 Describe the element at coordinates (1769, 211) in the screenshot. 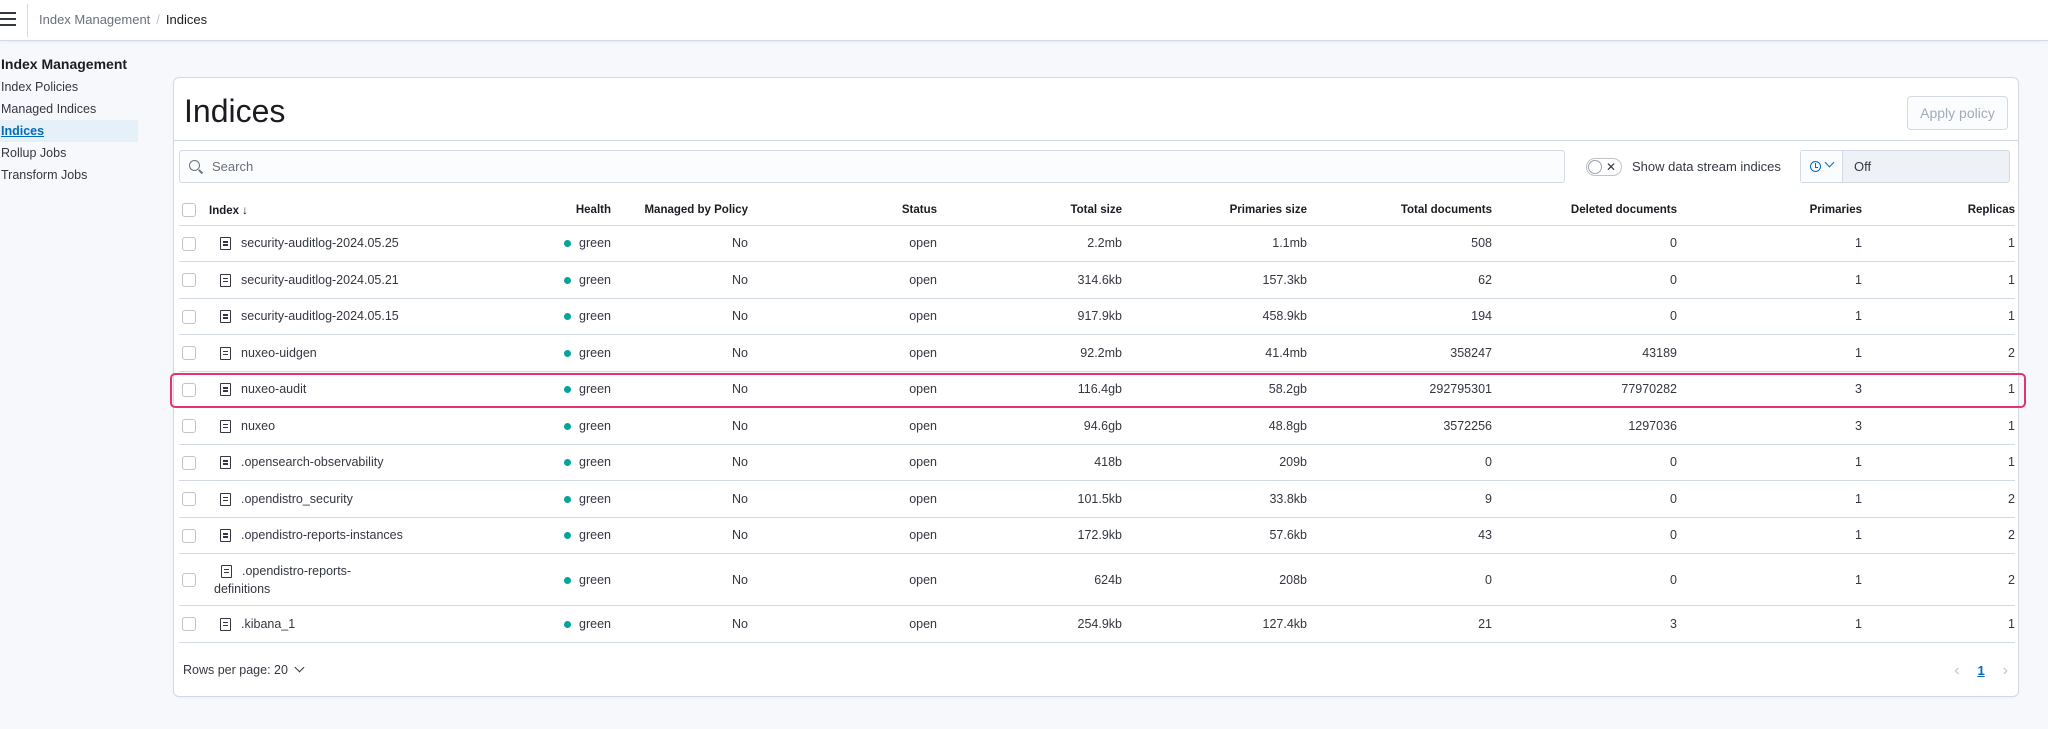

I see `column-header-primaries: Primaries` at that location.